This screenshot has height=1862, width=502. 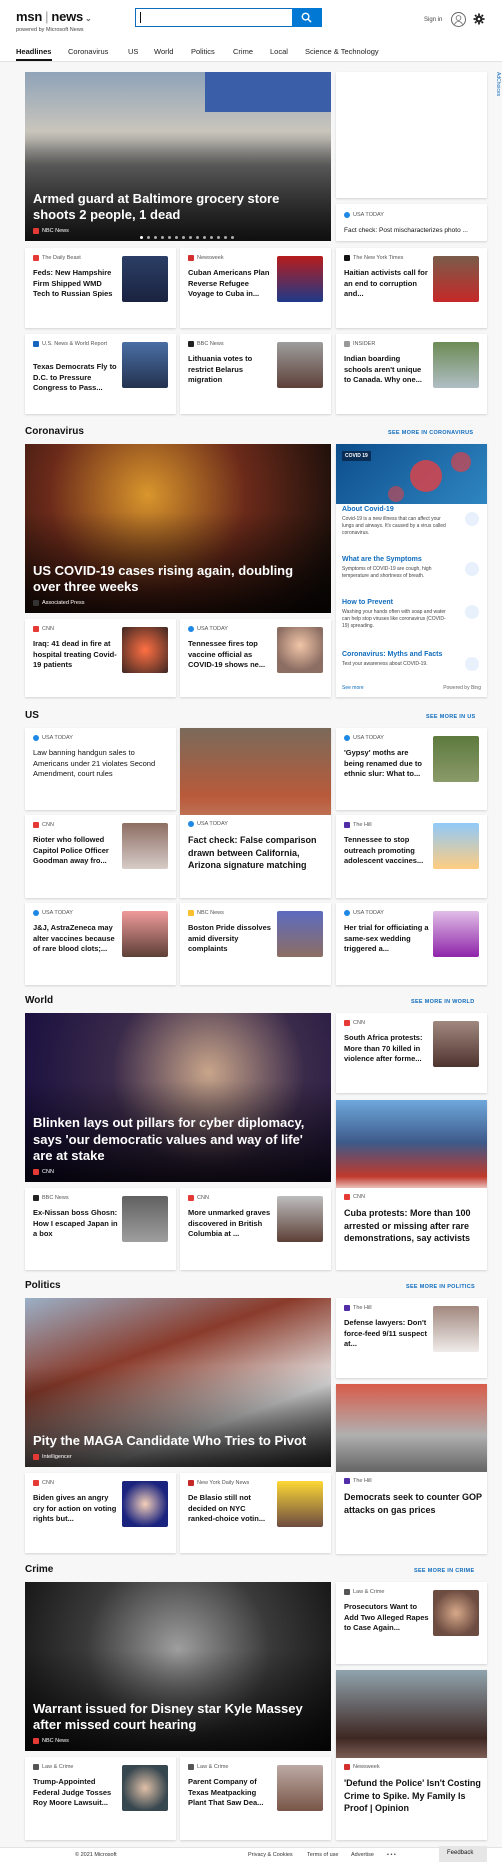 I want to click on see-more-coronavirus: SEE MORE IN CORONAVIRUS, so click(x=430, y=433).